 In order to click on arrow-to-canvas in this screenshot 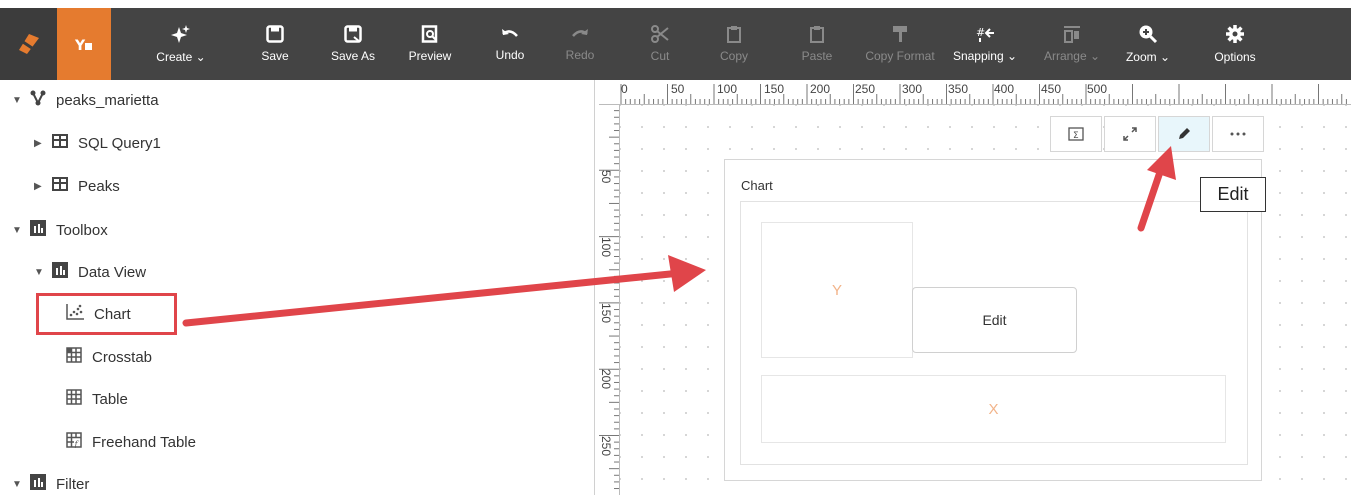, I will do `click(444, 291)`.